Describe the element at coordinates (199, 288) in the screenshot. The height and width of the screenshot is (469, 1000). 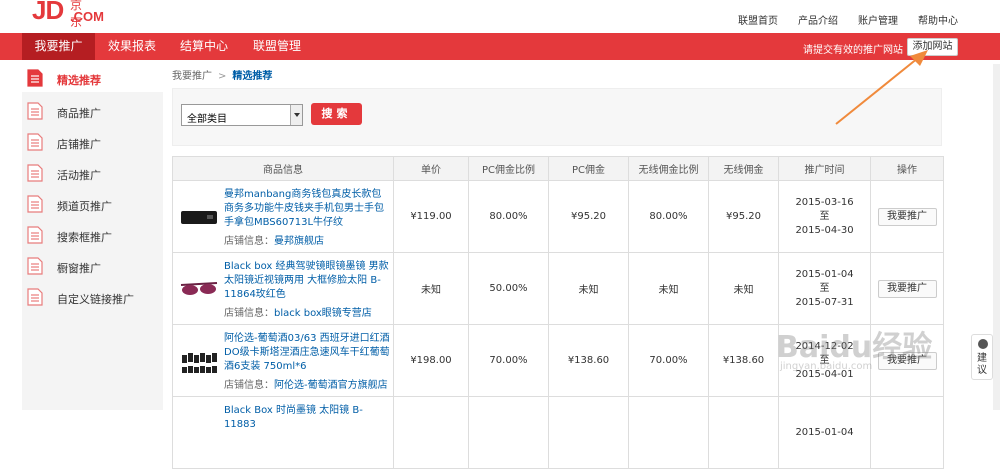
I see `sunglasses-thumbnail` at that location.